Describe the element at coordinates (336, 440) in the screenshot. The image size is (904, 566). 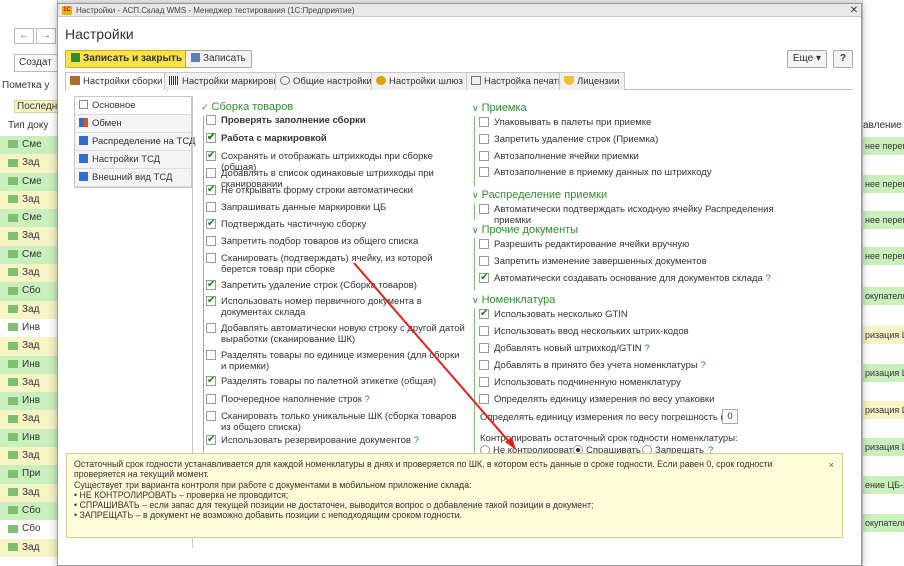
I see `setting-checkbox: Использовать резервирование документов ?` at that location.